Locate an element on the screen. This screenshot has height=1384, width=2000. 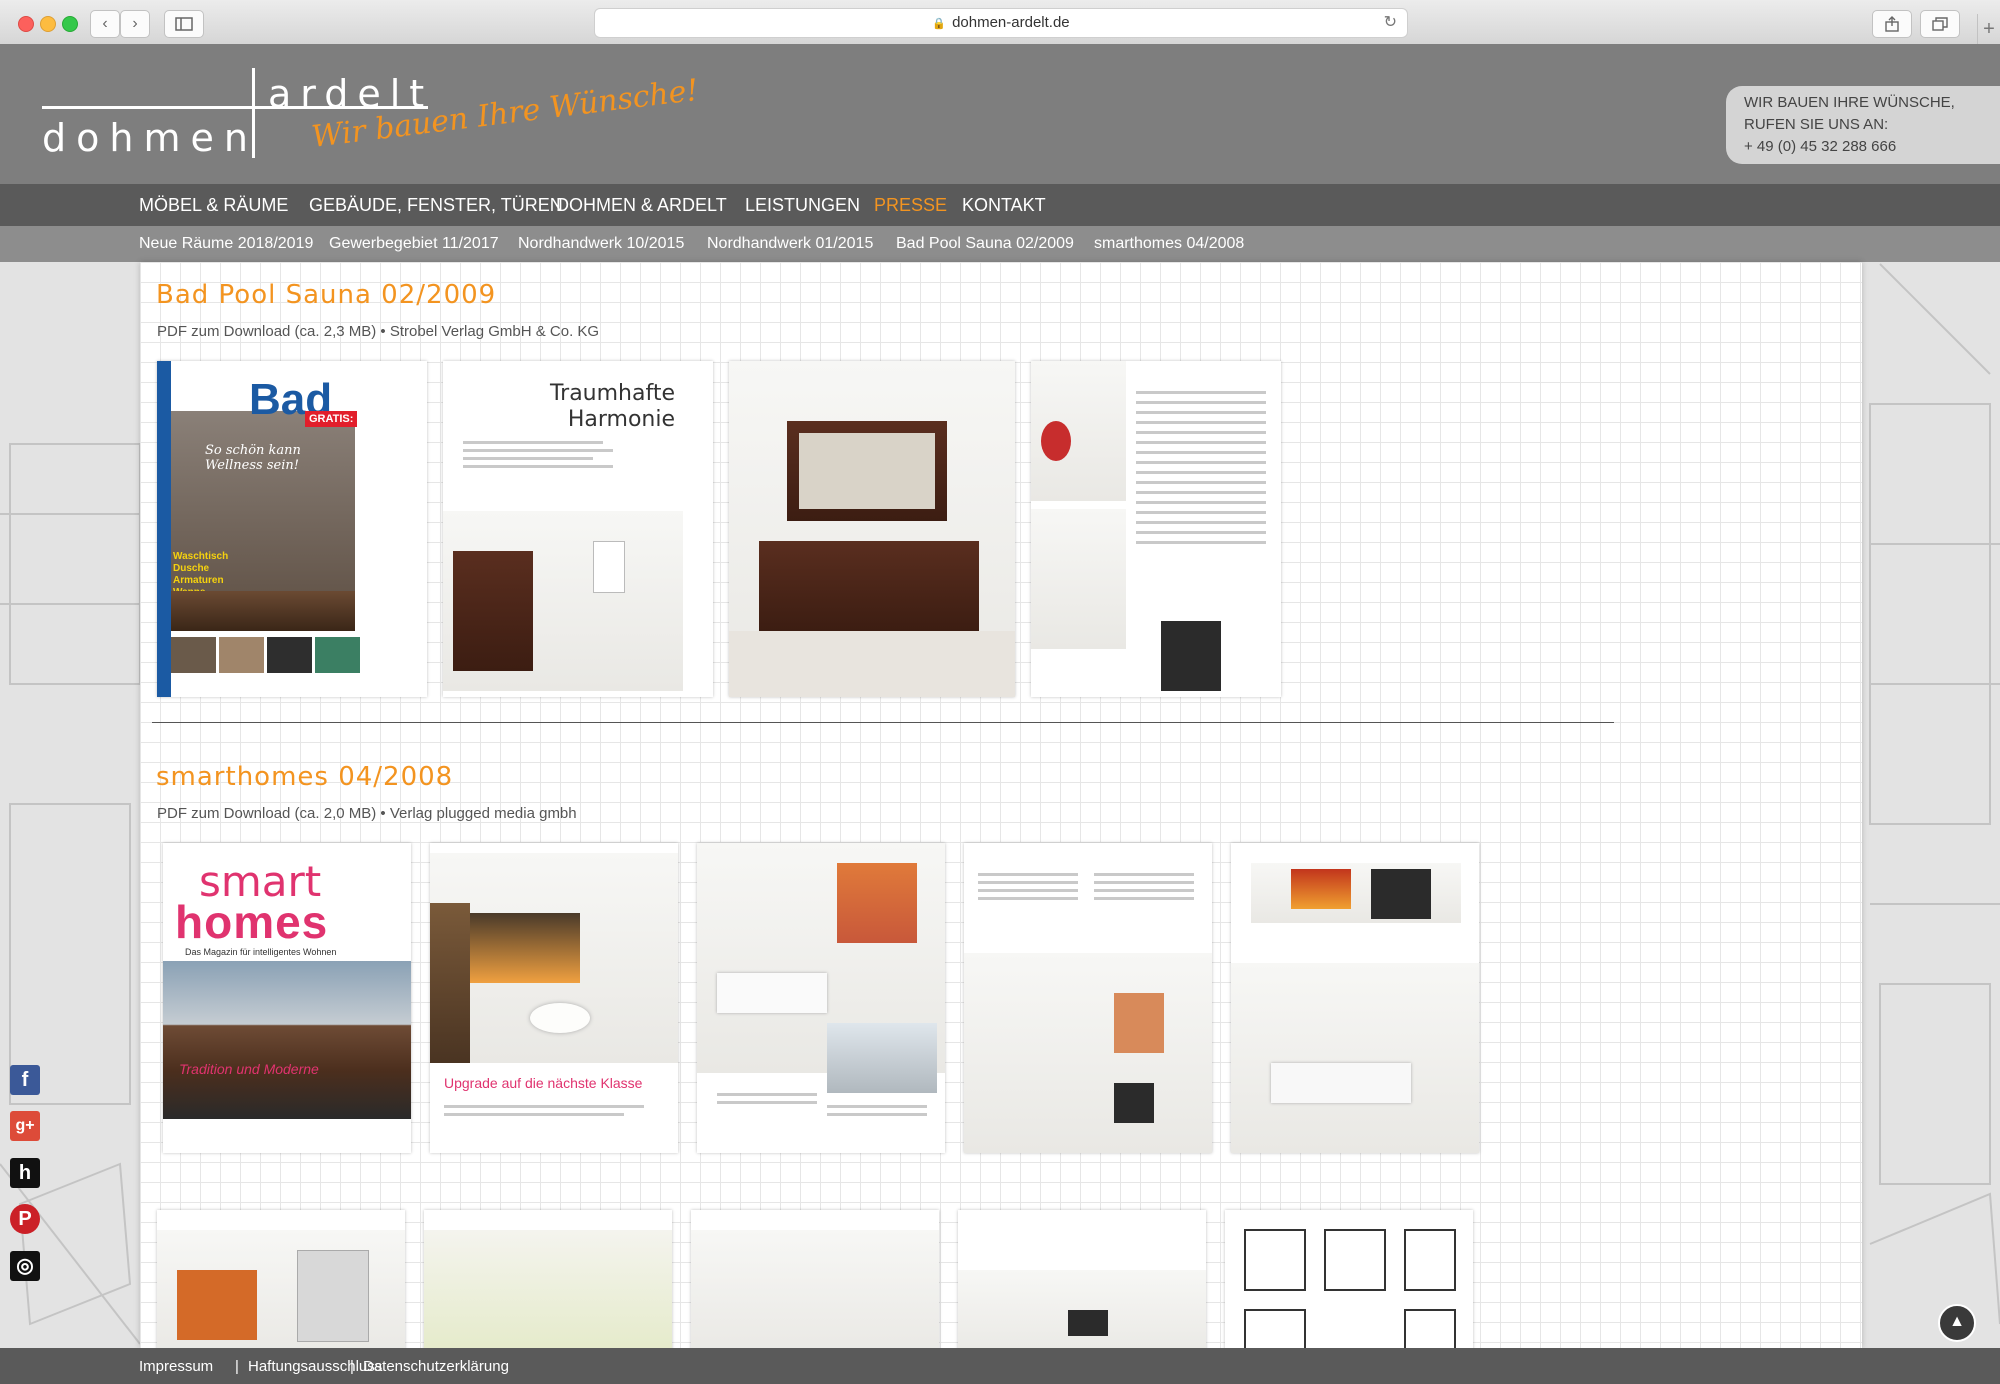
section-title-smarthomes: smarthomes 04/2008 is located at coordinates (305, 777).